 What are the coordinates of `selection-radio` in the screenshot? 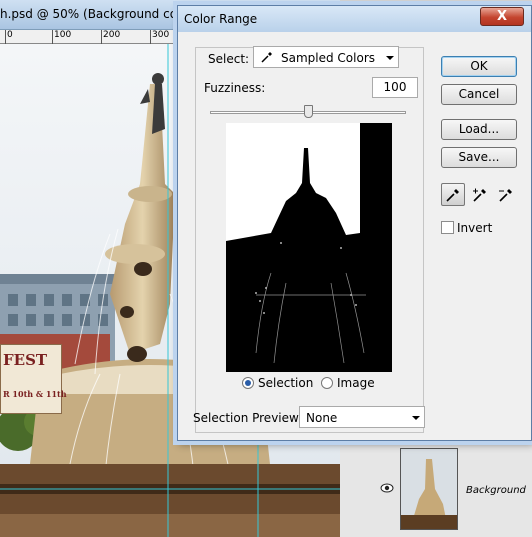 It's located at (248, 383).